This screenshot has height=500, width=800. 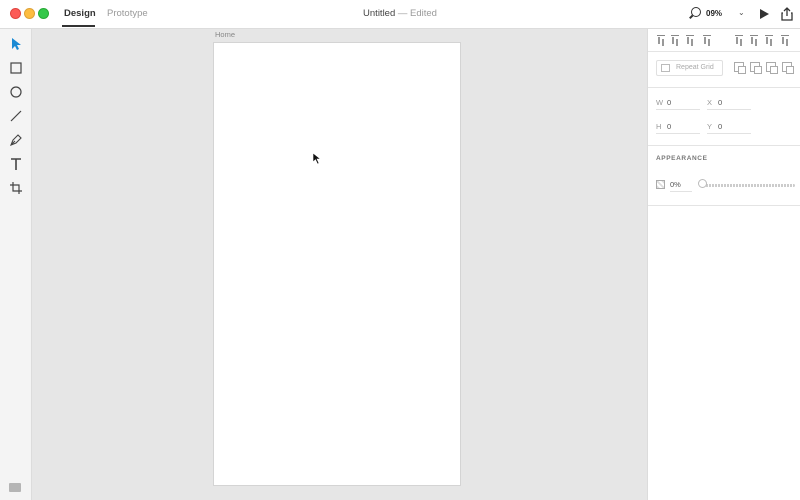 What do you see at coordinates (729, 103) in the screenshot?
I see `x-position-field: X 0` at bounding box center [729, 103].